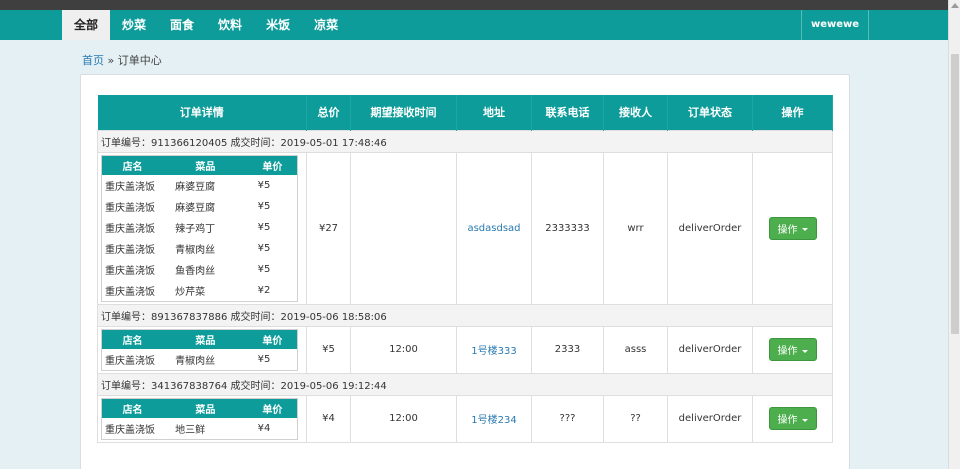 This screenshot has height=469, width=960. What do you see at coordinates (190, 292) in the screenshot?
I see `item-dish: 炒芹菜` at bounding box center [190, 292].